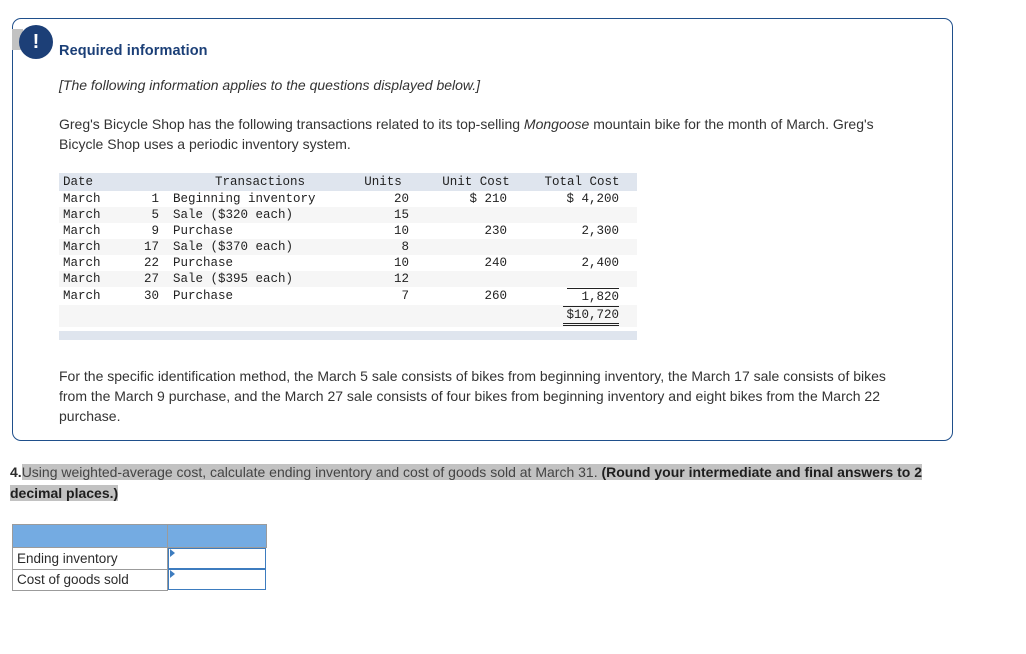 The width and height of the screenshot is (1026, 654). Describe the element at coordinates (479, 295) in the screenshot. I see `cell-unit-cost: 260` at that location.